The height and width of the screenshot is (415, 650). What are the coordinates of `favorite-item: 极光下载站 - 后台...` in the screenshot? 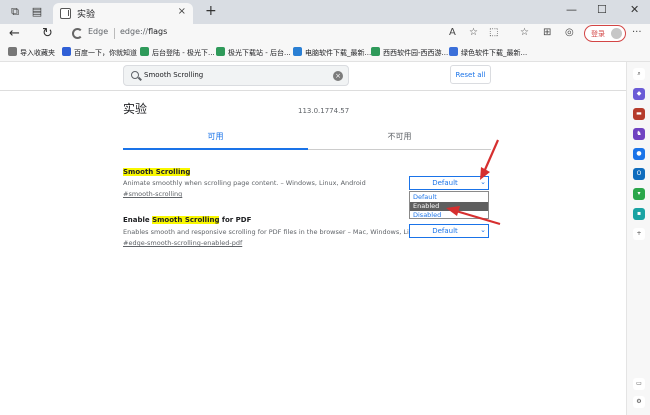 It's located at (253, 53).